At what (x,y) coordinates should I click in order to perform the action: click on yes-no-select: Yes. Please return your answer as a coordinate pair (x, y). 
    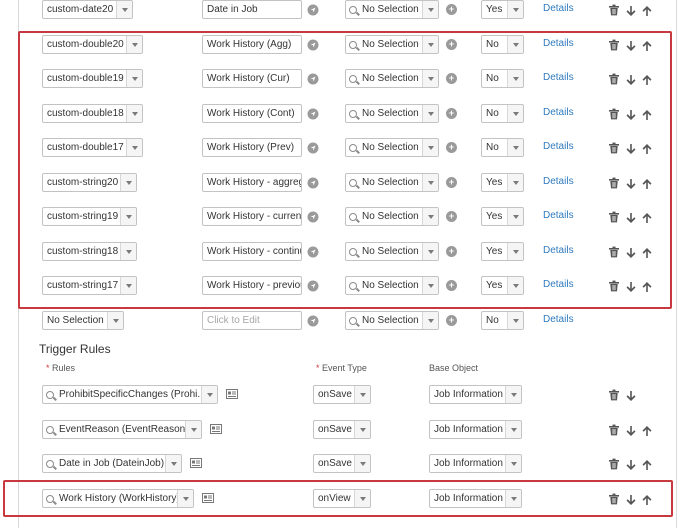
    Looking at the image, I should click on (502, 9).